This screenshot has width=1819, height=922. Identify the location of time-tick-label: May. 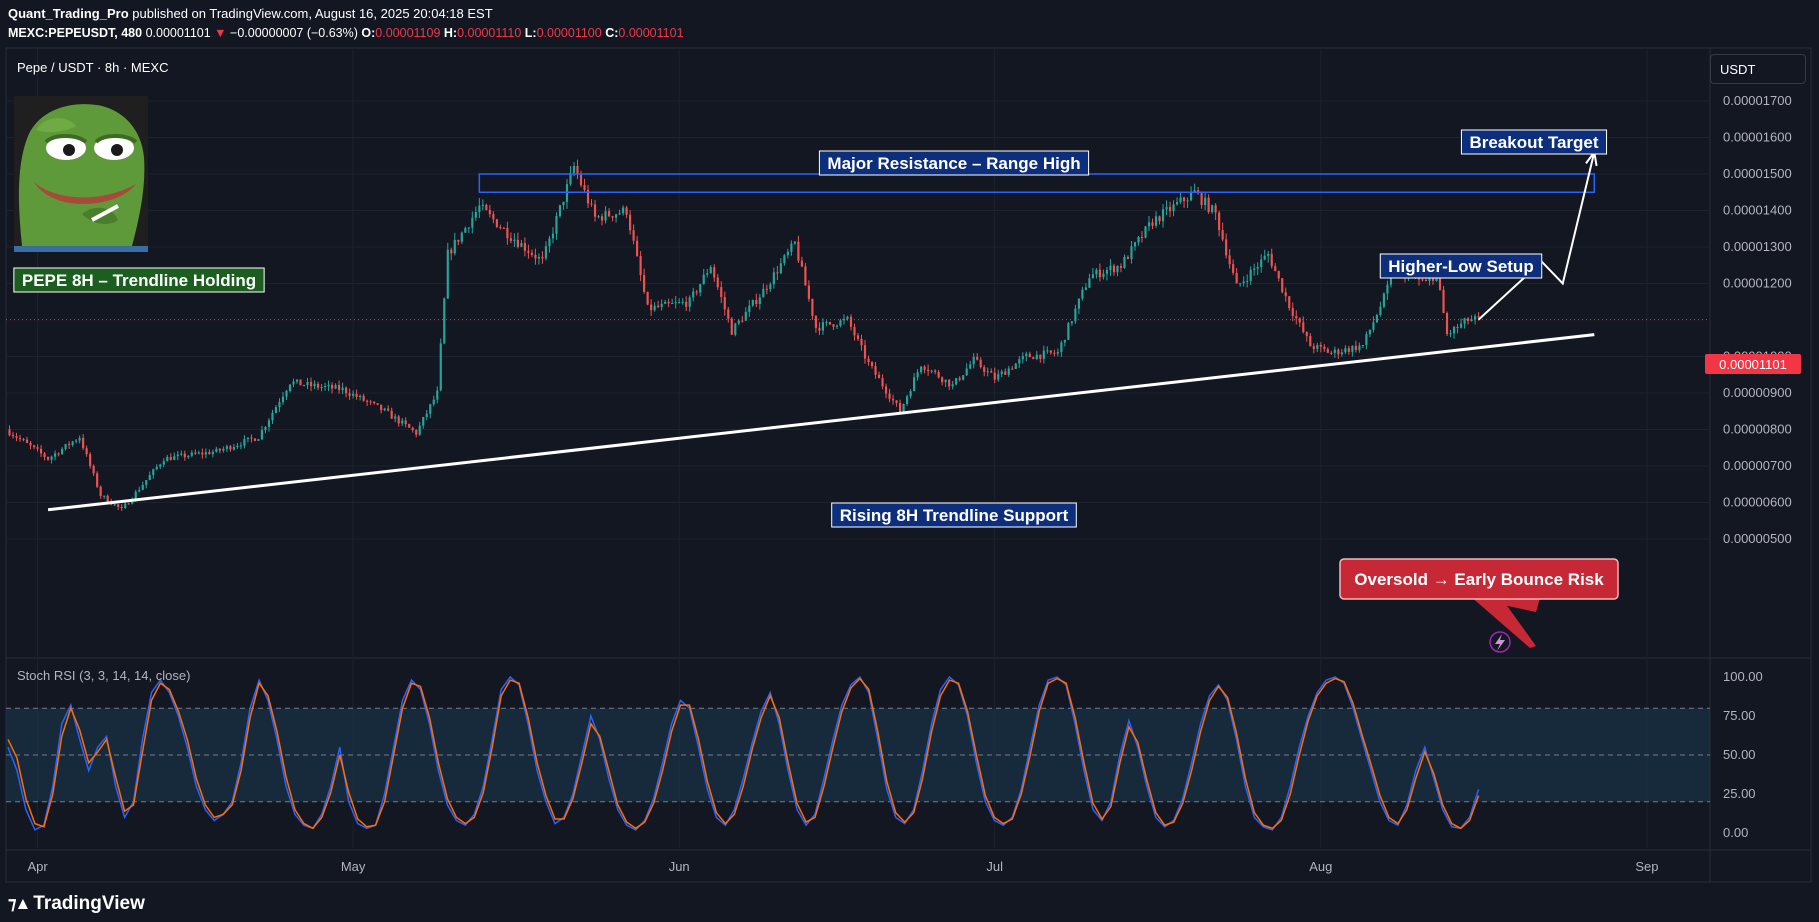
(353, 866).